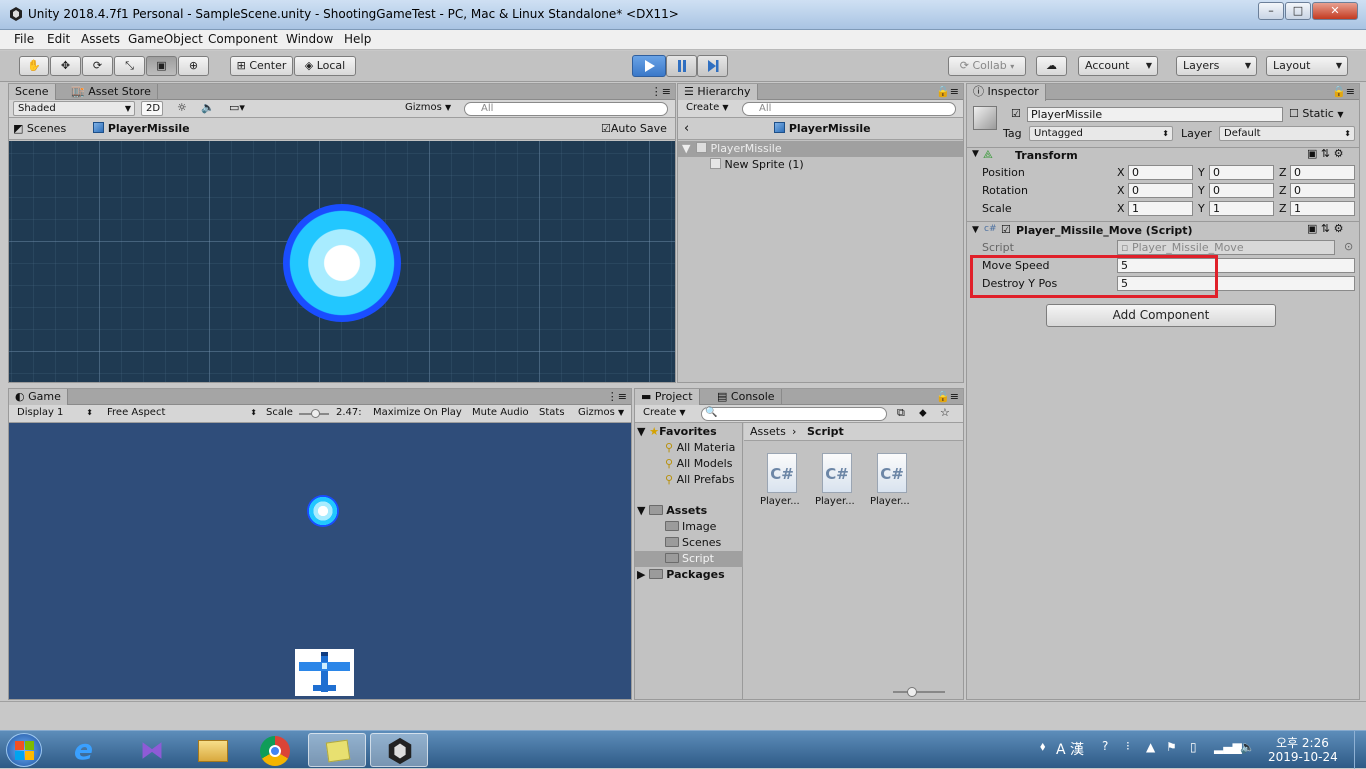 Image resolution: width=1366 pixels, height=769 pixels. I want to click on scene-search-input: All, so click(566, 109).